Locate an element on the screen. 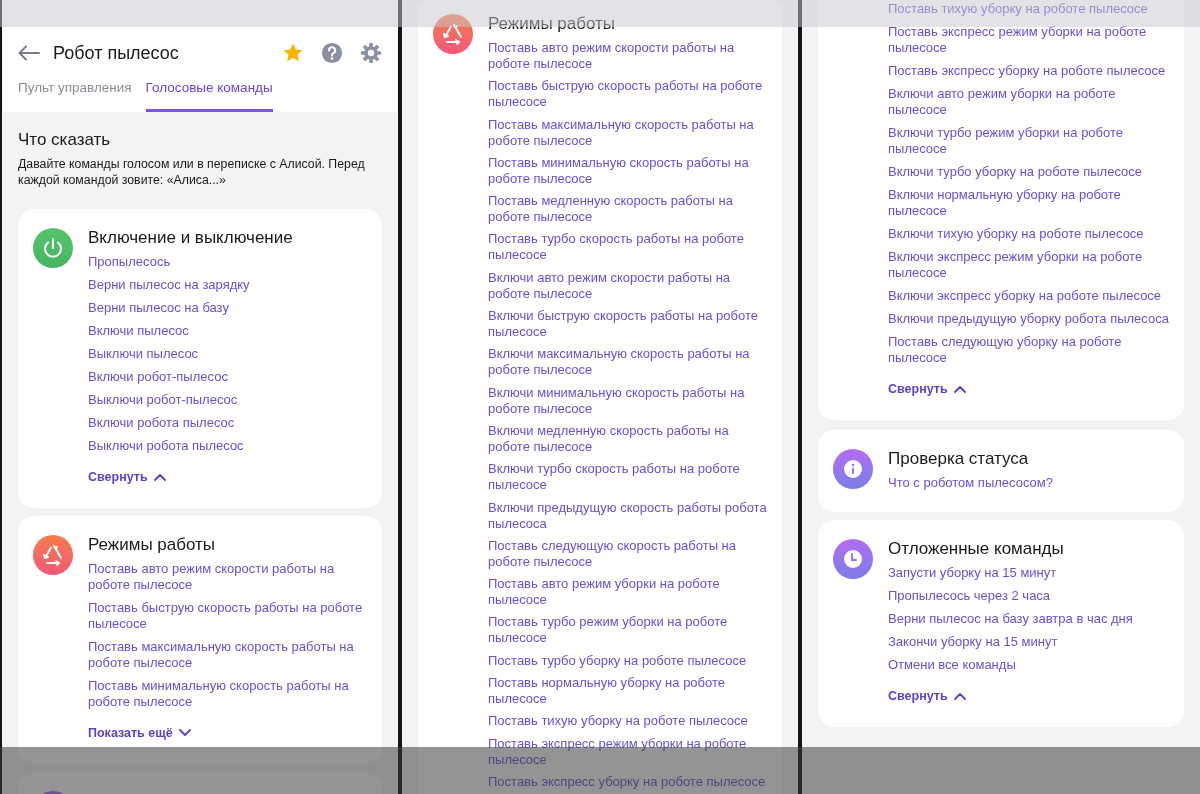  help-icon is located at coordinates (332, 53).